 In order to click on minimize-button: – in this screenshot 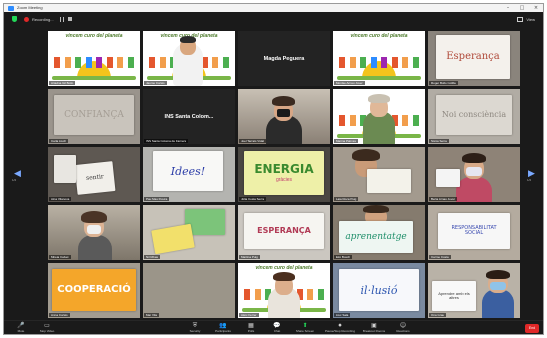, I will do `click(508, 8)`.